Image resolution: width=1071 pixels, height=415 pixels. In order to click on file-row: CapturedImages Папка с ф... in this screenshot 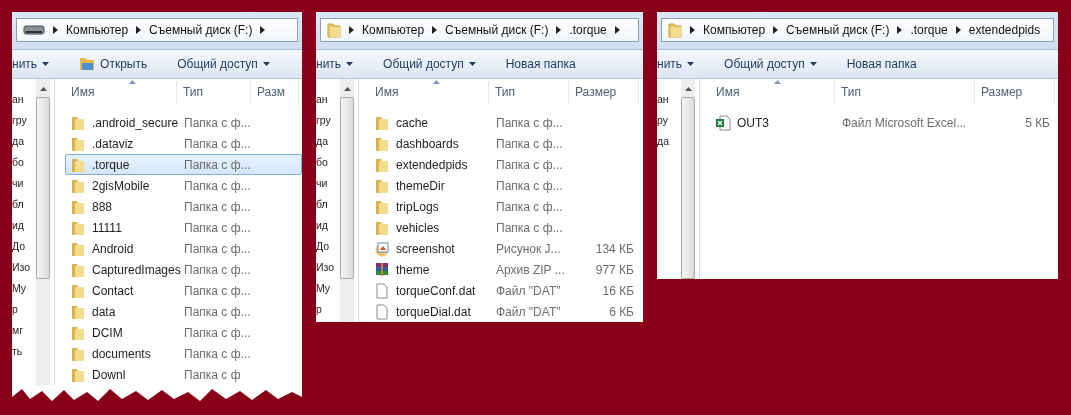, I will do `click(183, 269)`.